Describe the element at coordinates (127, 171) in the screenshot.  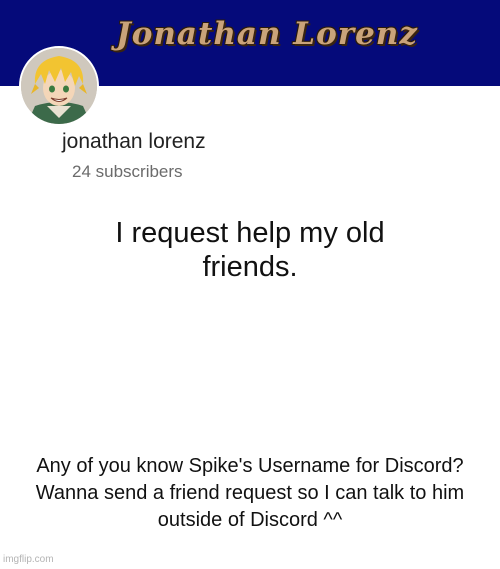
I see `subscriber-count: 24 subscribers` at that location.